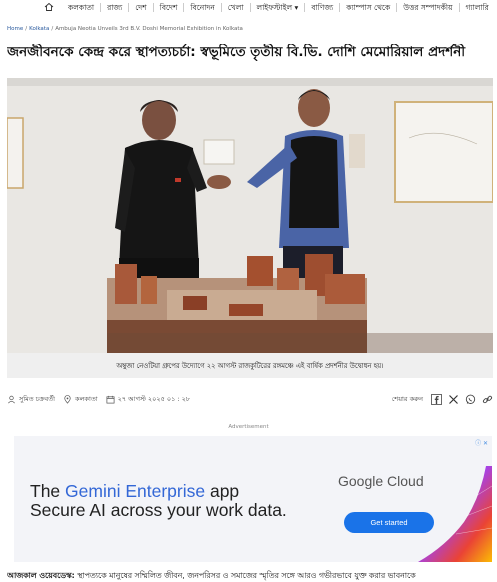 The width and height of the screenshot is (497, 582). Describe the element at coordinates (278, 7) in the screenshot. I see `nav-item-lifestyle: লাইফস্টাইল ▾` at that location.